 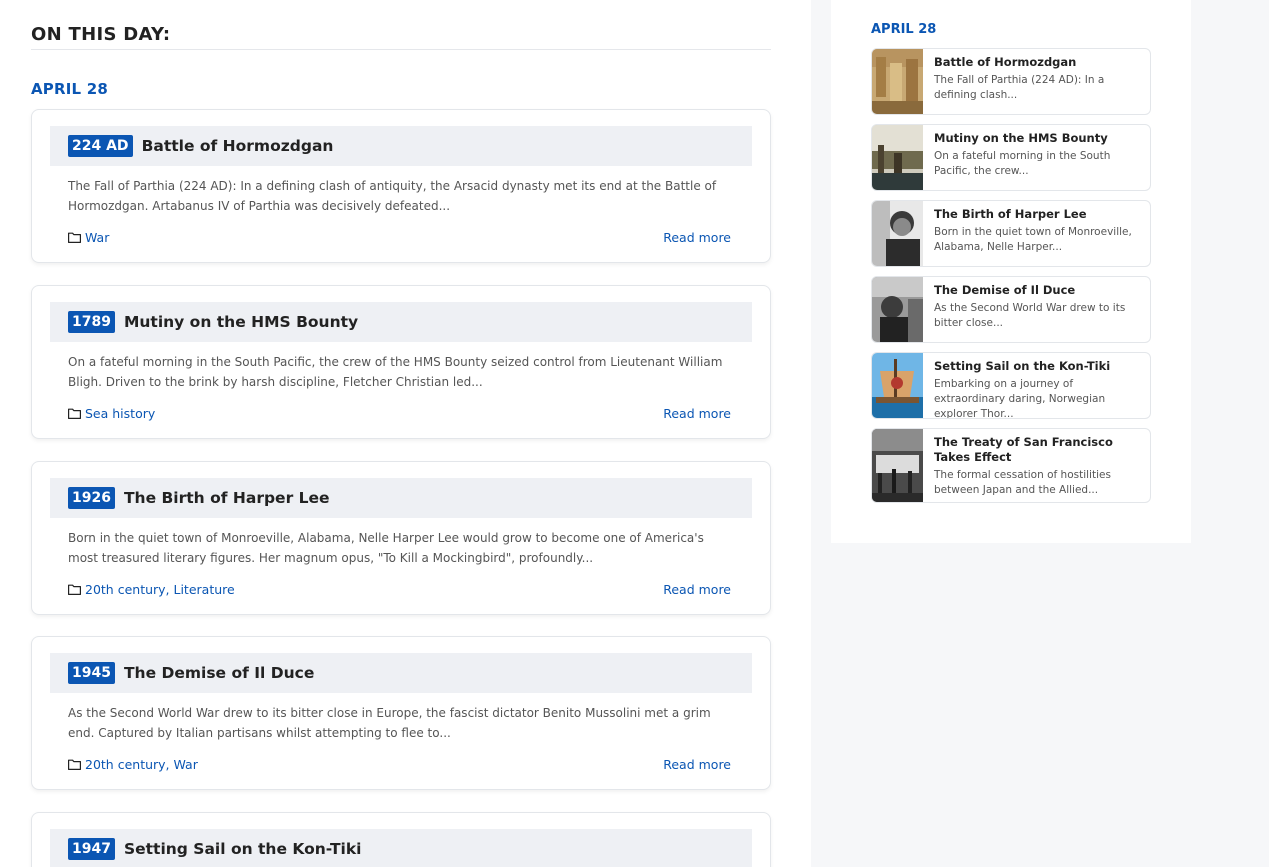 What do you see at coordinates (91, 322) in the screenshot?
I see `year-badge: 1789` at bounding box center [91, 322].